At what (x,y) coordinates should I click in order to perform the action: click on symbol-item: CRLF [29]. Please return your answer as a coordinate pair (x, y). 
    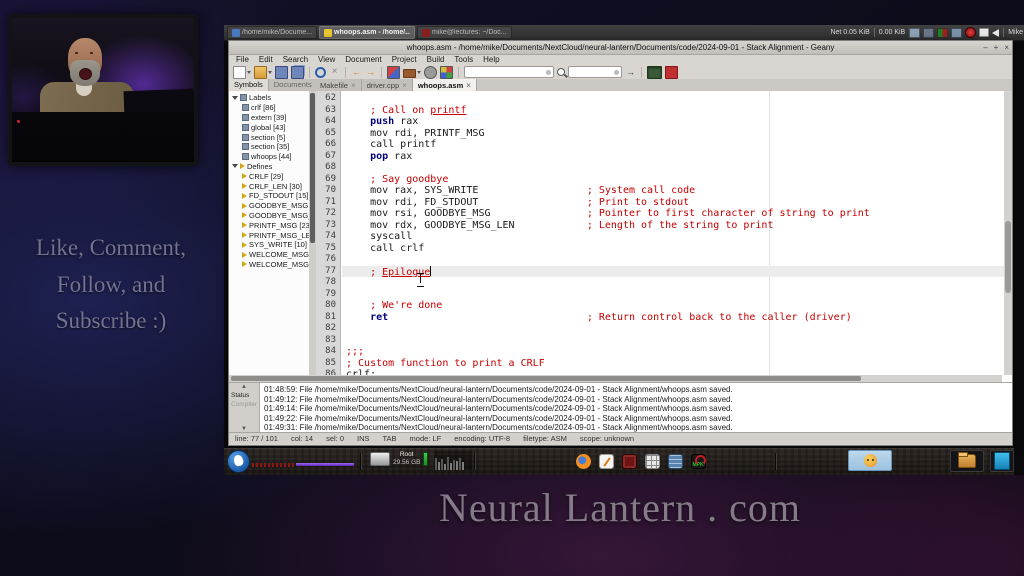
    Looking at the image, I should click on (269, 176).